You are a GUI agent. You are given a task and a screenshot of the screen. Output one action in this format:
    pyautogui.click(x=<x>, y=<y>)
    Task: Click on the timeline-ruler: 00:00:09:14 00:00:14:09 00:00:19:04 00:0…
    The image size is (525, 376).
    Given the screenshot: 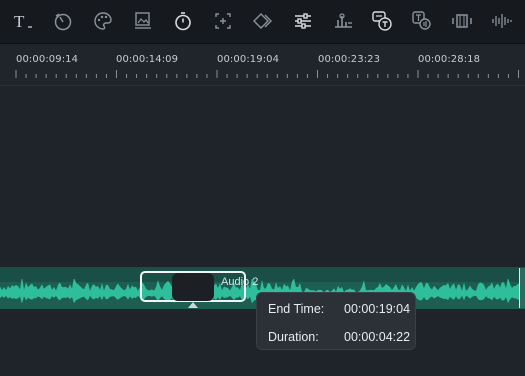 What is the action you would take?
    pyautogui.click(x=262, y=65)
    